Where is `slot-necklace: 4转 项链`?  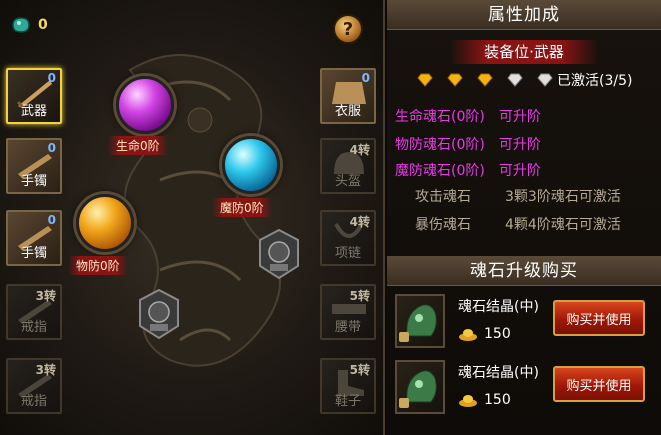 slot-necklace: 4转 项链 is located at coordinates (348, 238).